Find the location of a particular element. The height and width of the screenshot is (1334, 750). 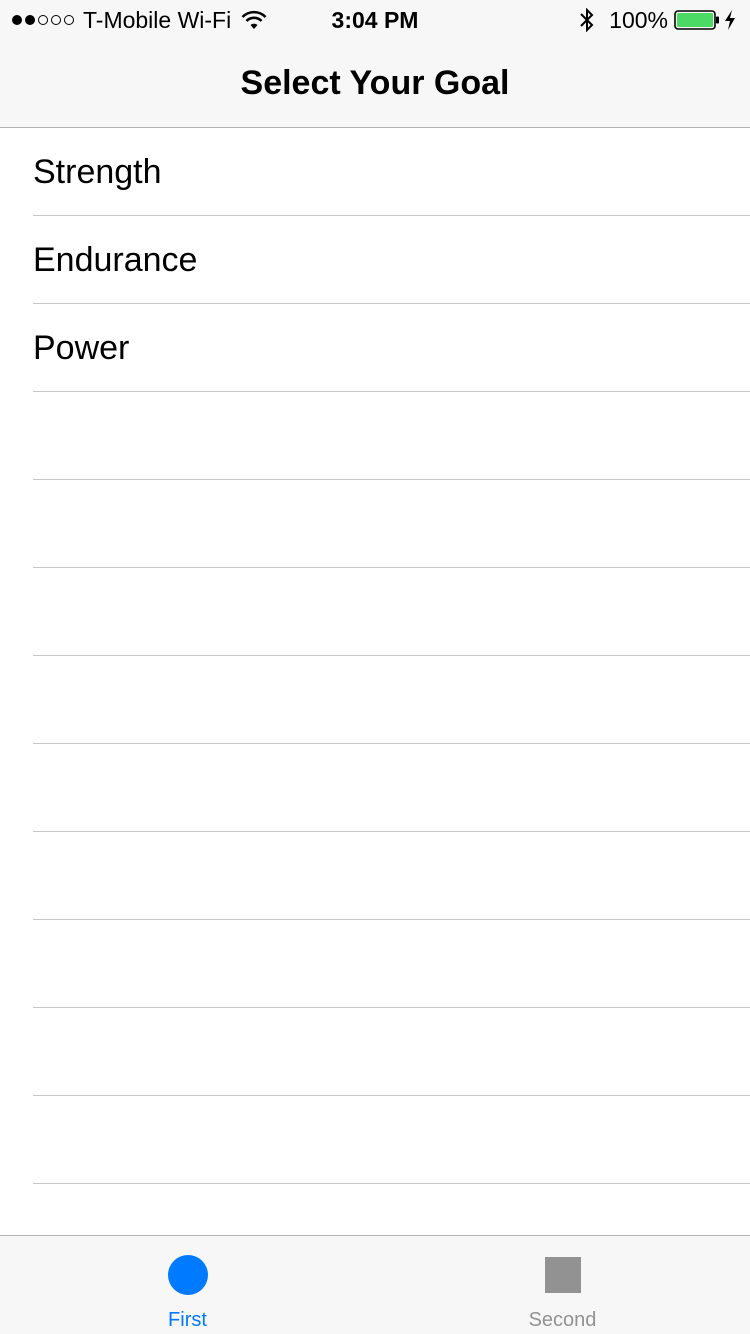

bluetooth-icon is located at coordinates (587, 20).